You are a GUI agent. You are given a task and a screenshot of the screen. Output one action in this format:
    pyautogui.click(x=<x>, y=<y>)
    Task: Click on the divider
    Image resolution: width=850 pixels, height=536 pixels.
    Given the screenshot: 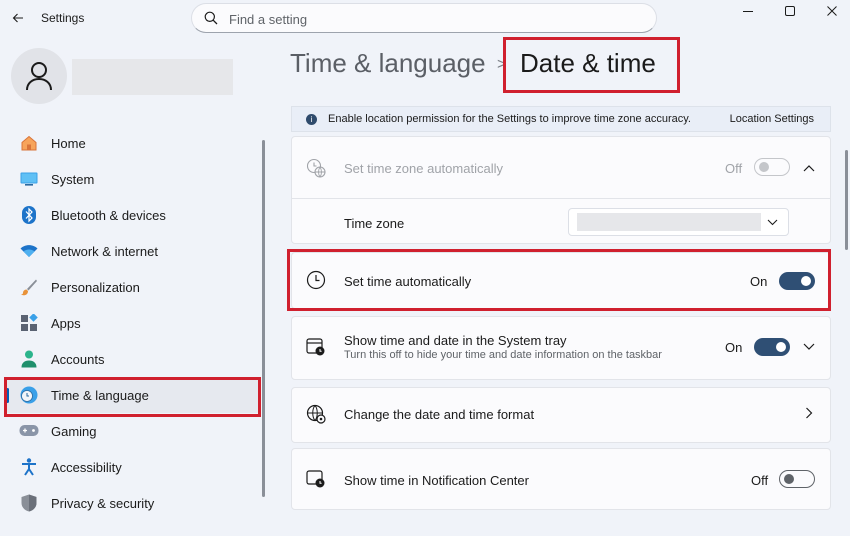 What is the action you would take?
    pyautogui.click(x=561, y=198)
    